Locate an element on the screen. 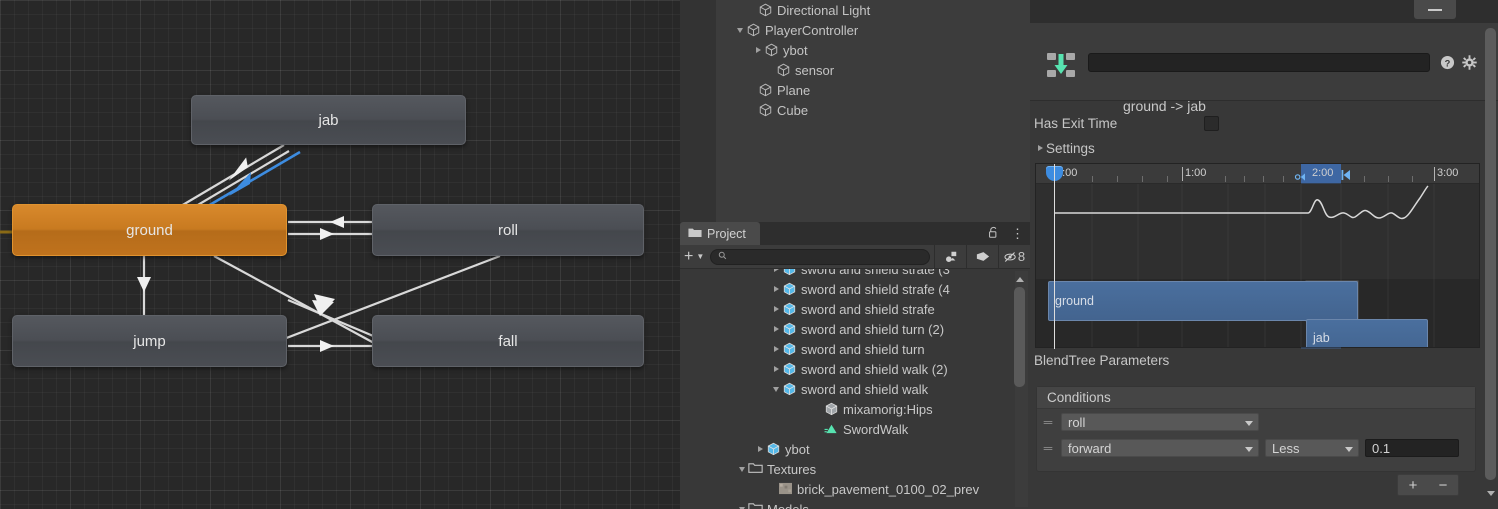 This screenshot has height=509, width=1498. timeline-ruler: 0:00 1:00 2:00 3:00 is located at coordinates (1257, 174).